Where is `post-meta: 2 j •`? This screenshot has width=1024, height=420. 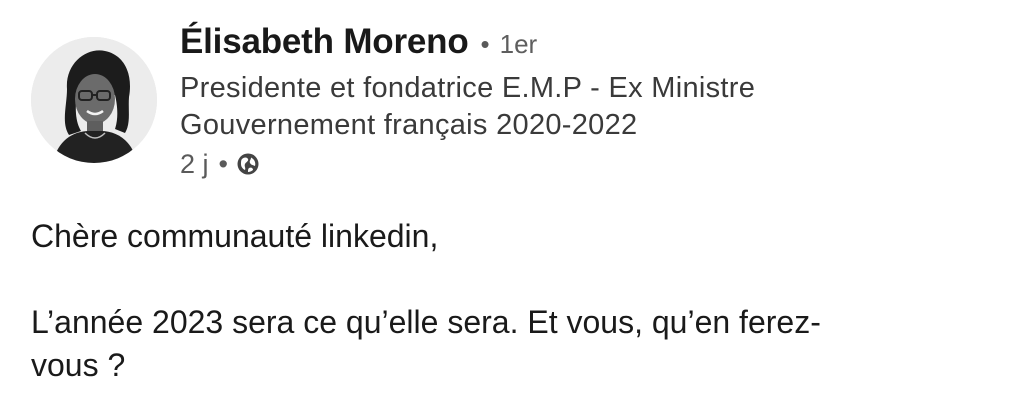 post-meta: 2 j • is located at coordinates (220, 164).